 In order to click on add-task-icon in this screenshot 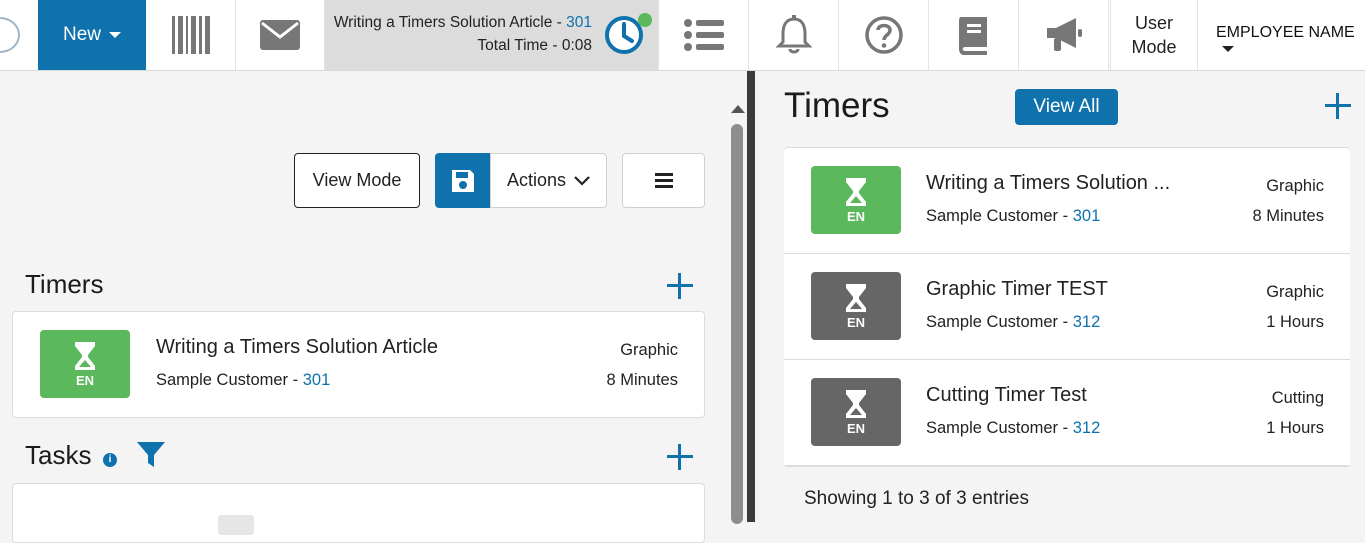, I will do `click(680, 457)`.